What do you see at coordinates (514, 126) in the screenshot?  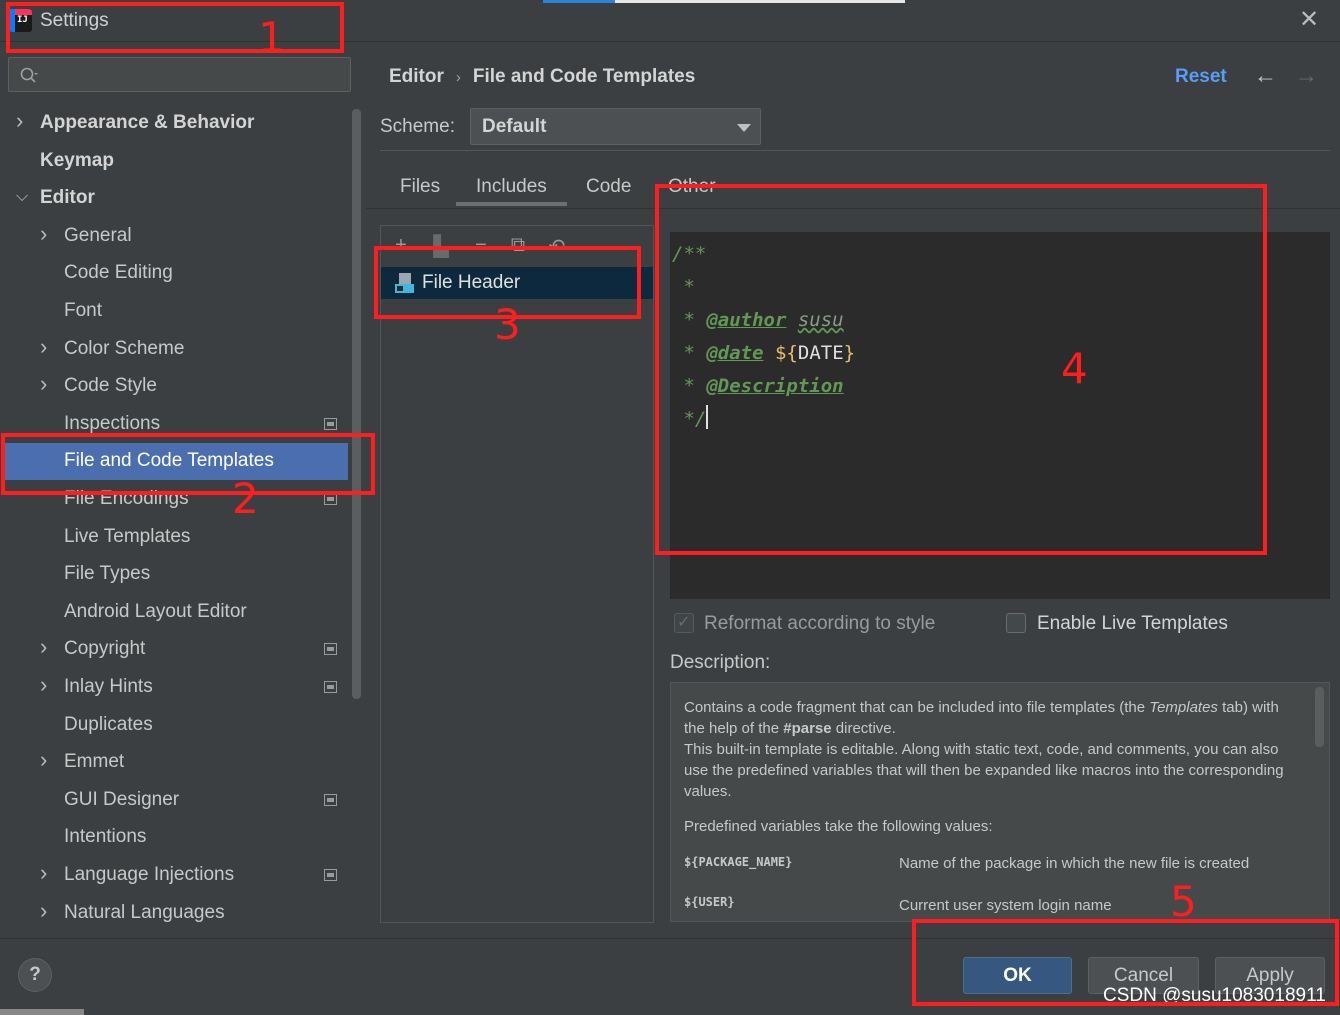 I see `scheme-selected-value: Default` at bounding box center [514, 126].